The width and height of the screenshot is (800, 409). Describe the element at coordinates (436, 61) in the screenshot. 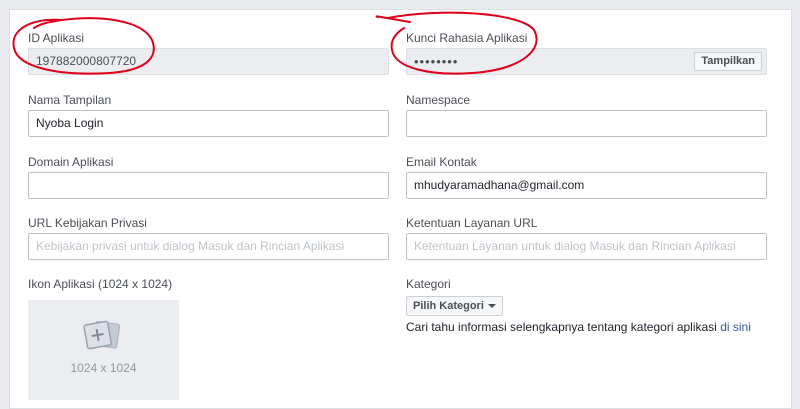

I see `app-secret-value: ••••••••` at that location.